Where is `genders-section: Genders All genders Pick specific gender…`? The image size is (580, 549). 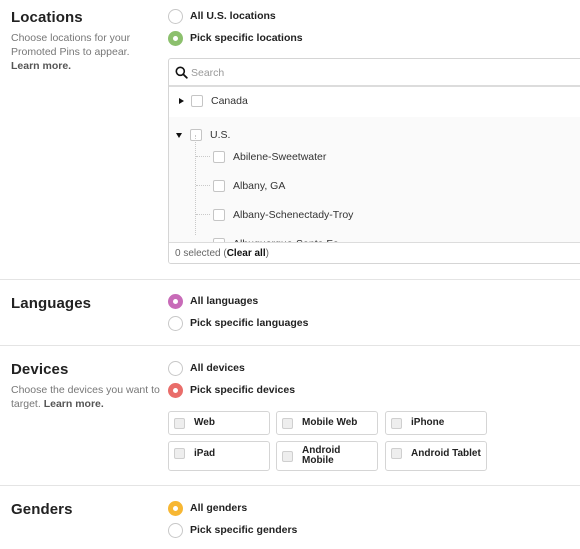
genders-section: Genders All genders Pick specific gender… is located at coordinates (290, 517).